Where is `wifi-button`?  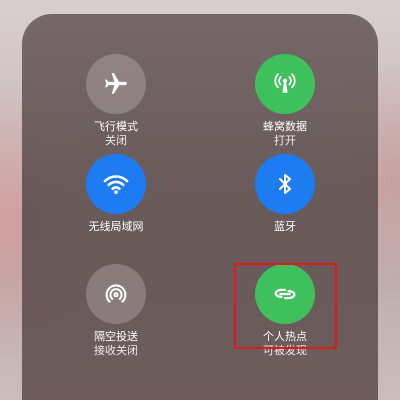 wifi-button is located at coordinates (116, 184).